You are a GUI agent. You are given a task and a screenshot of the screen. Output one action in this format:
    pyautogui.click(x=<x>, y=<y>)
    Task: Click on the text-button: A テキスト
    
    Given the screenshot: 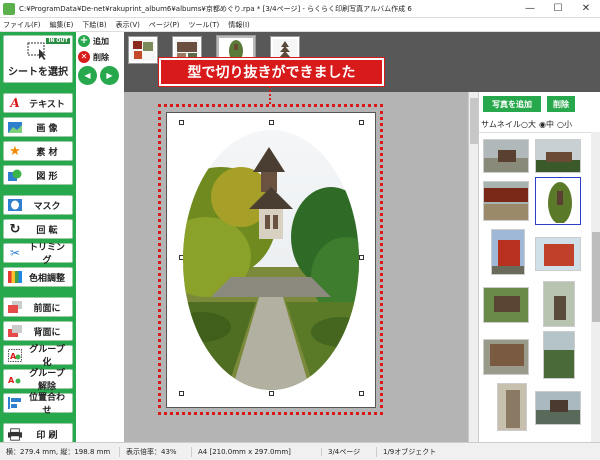 What is the action you would take?
    pyautogui.click(x=38, y=103)
    